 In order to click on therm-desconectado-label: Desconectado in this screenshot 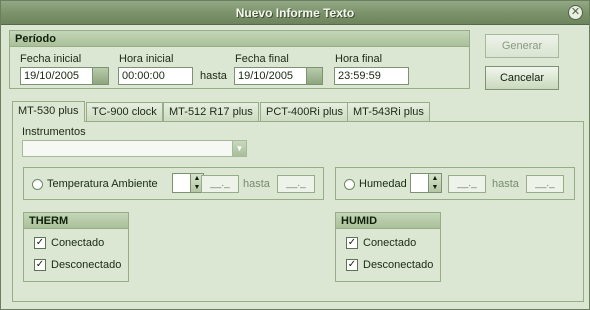, I will do `click(86, 265)`.